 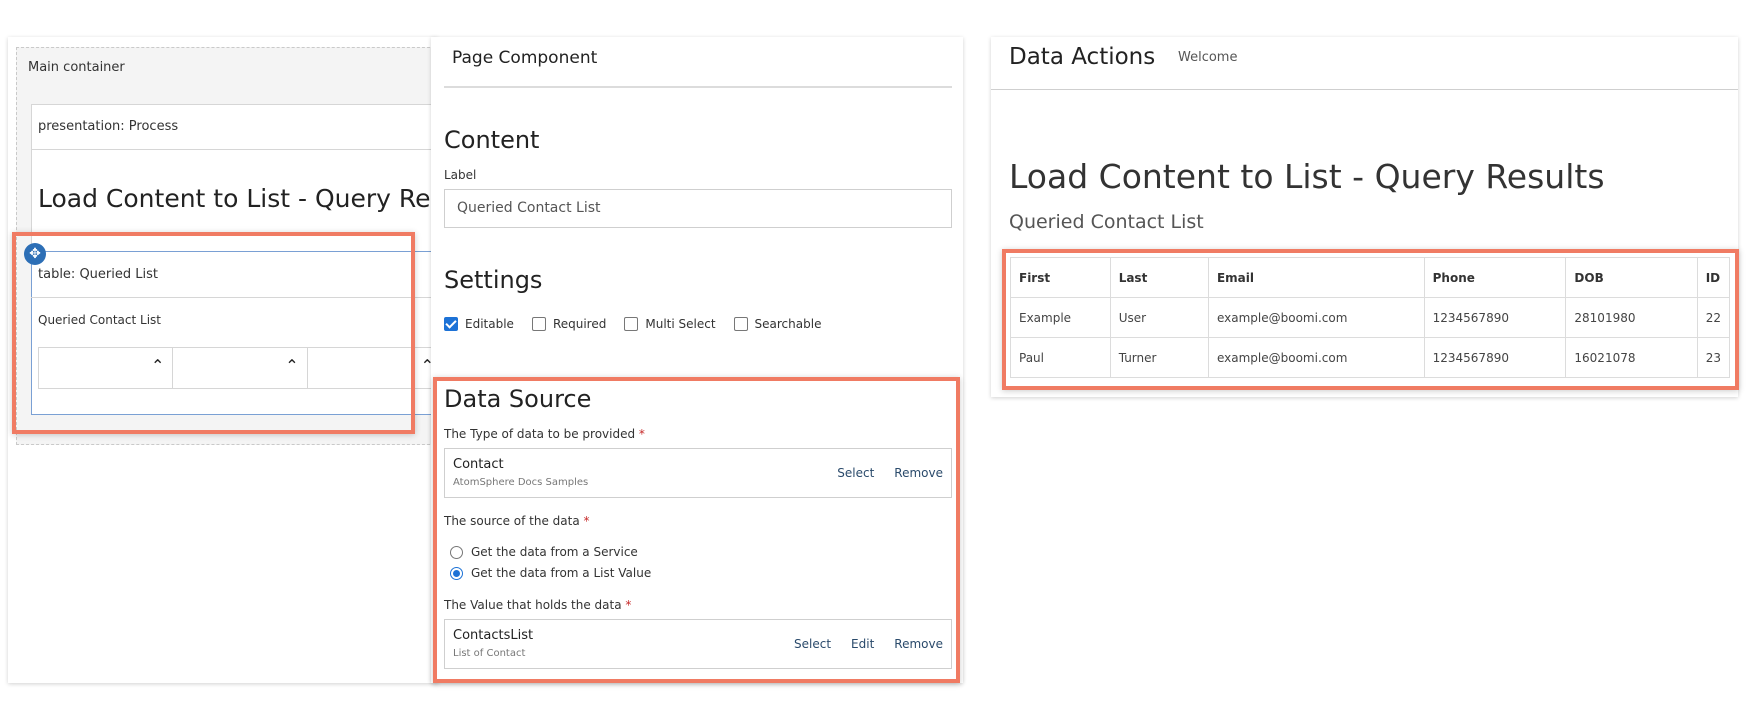 What do you see at coordinates (264, 198) in the screenshot?
I see `canvas-page-title: Load Content to List - Query Results` at bounding box center [264, 198].